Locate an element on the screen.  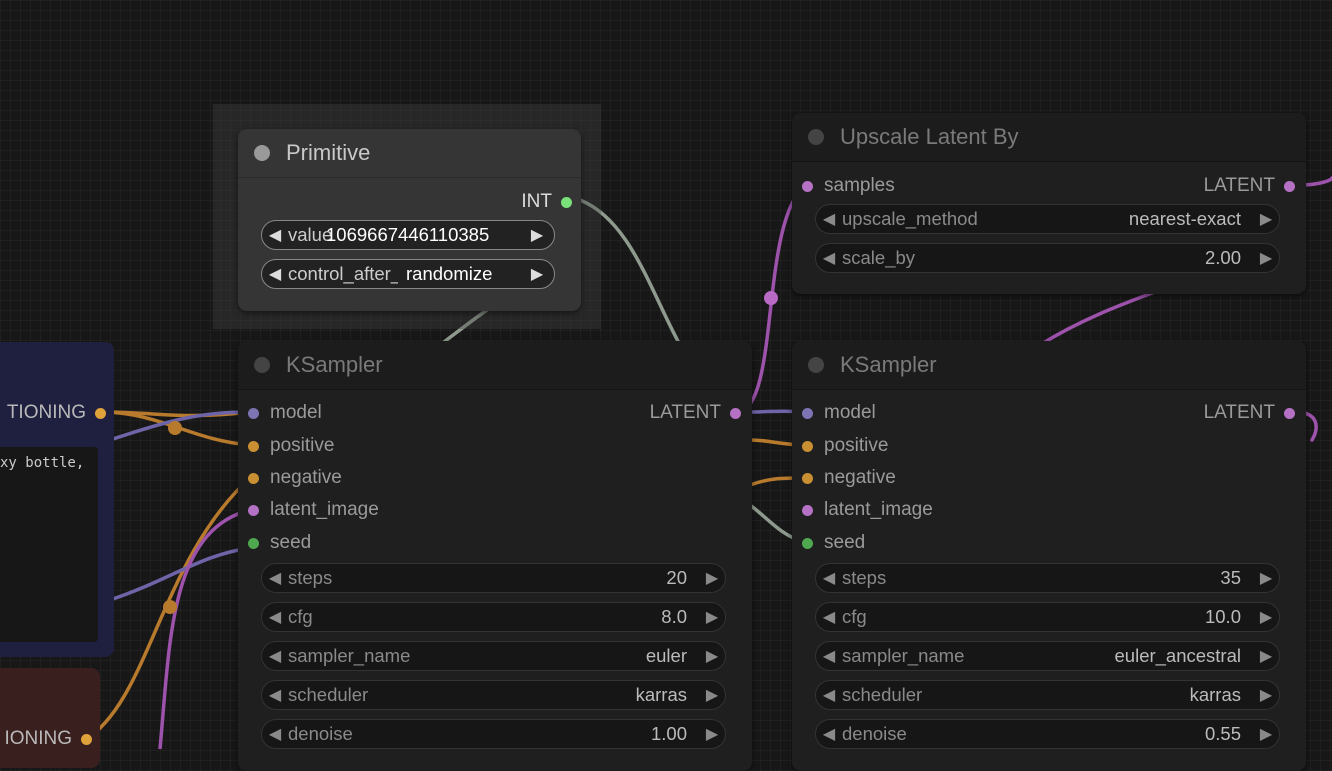
node-input-positive: positive is located at coordinates (291, 446).